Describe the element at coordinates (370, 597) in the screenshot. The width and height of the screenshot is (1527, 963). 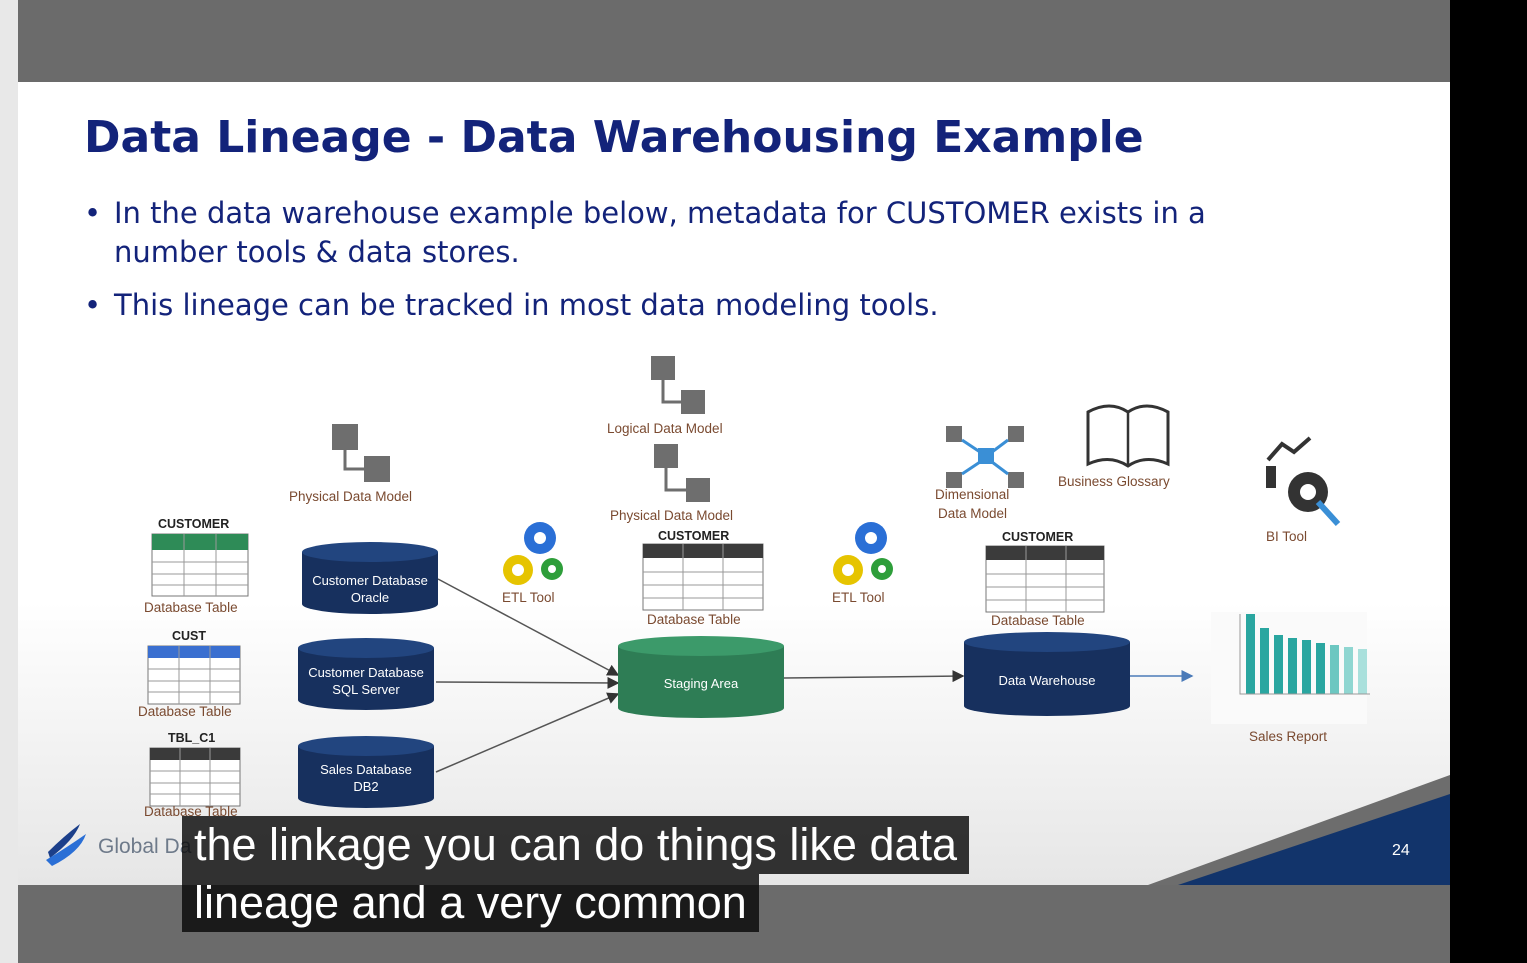
I see `database-engine: Oracle` at that location.